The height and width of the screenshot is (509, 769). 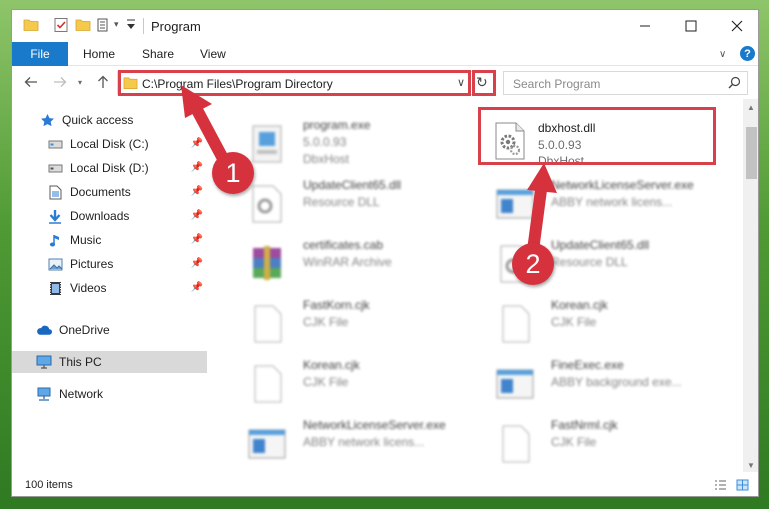 I want to click on step-2-badge: 2, so click(x=533, y=264).